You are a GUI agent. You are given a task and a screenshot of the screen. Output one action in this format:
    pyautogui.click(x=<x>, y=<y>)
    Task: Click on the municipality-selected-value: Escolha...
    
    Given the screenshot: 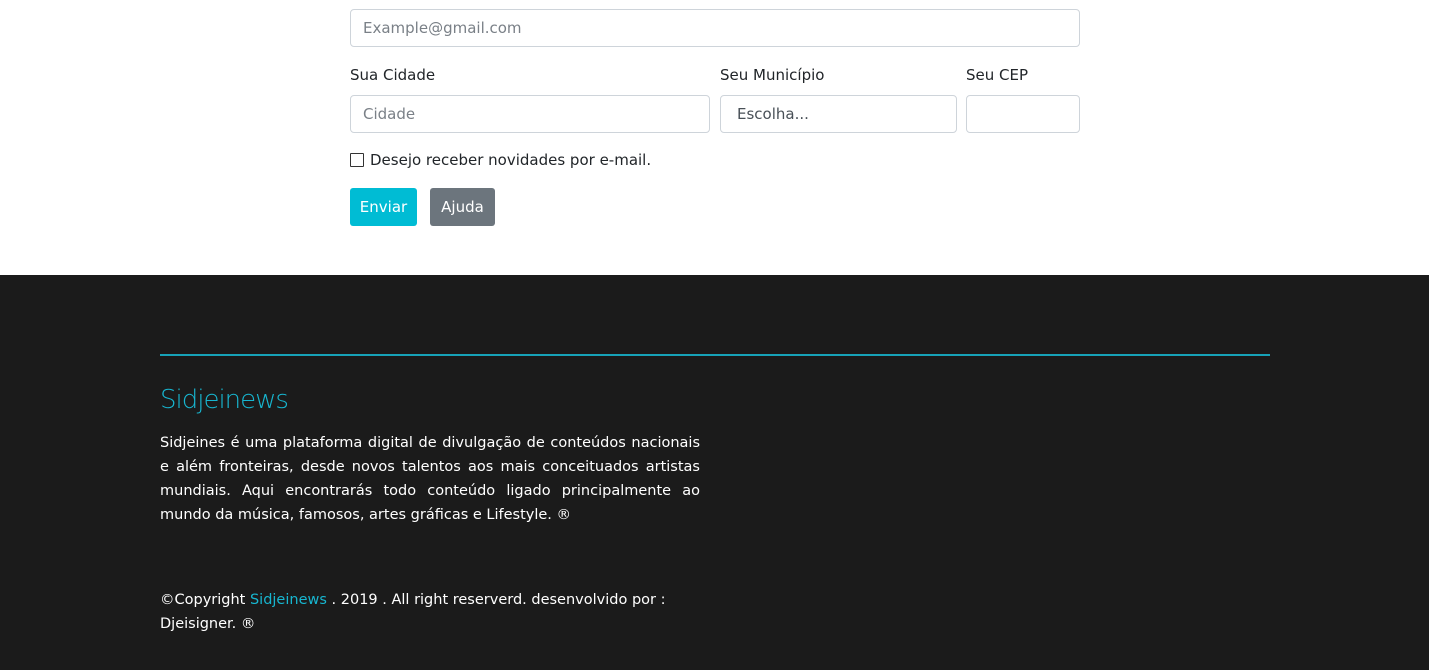 What is the action you would take?
    pyautogui.click(x=773, y=114)
    